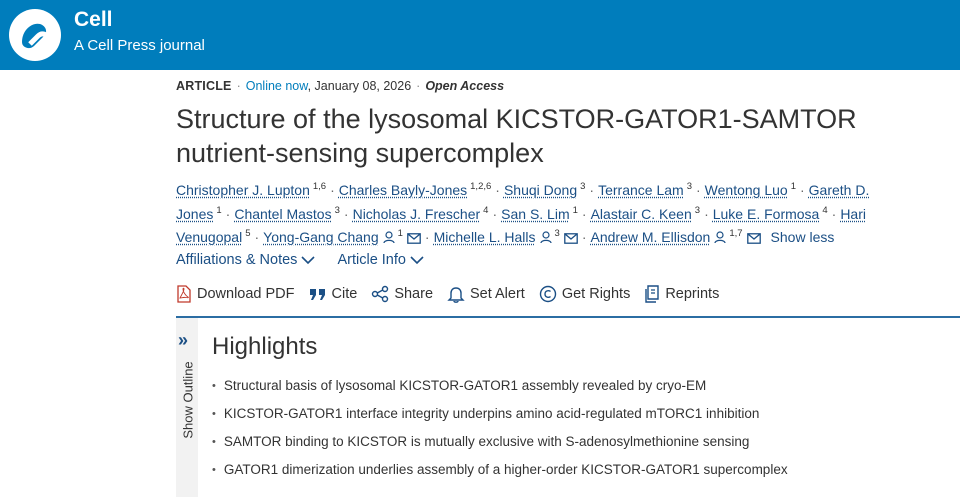 This screenshot has height=497, width=960. I want to click on affiliations-notes-toggle: Affiliations & Notes, so click(246, 260).